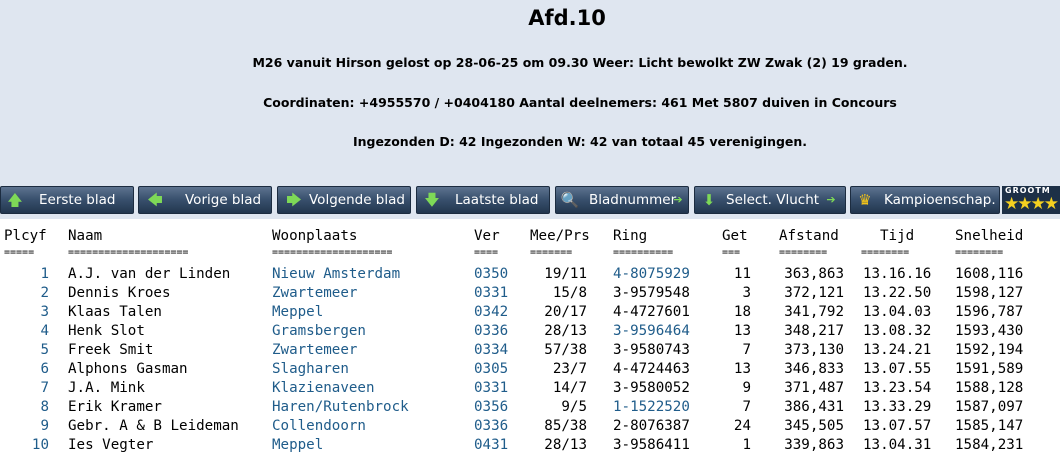 The height and width of the screenshot is (457, 1060). What do you see at coordinates (814, 293) in the screenshot?
I see `cell-afstand: 372,121` at bounding box center [814, 293].